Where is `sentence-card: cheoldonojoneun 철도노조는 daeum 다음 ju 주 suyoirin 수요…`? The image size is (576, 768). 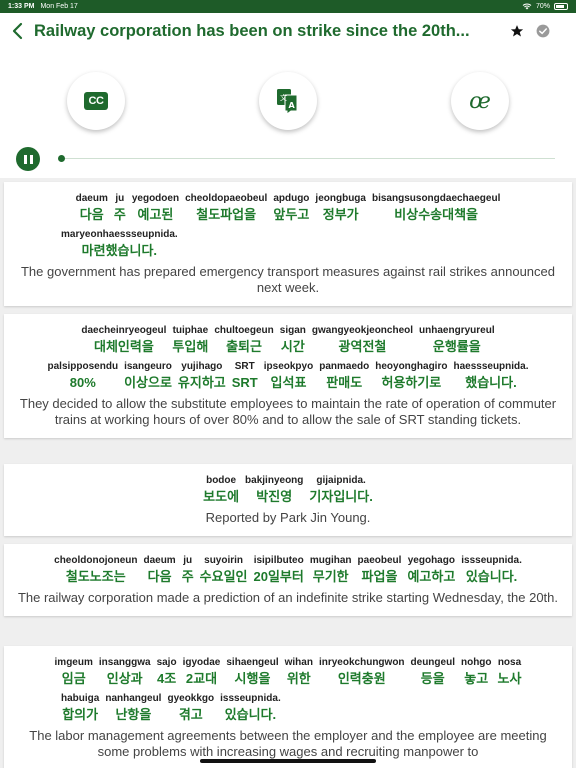
sentence-card: cheoldonojoneun 철도노조는 daeum 다음 ju 주 suyoirin 수요… is located at coordinates (288, 580).